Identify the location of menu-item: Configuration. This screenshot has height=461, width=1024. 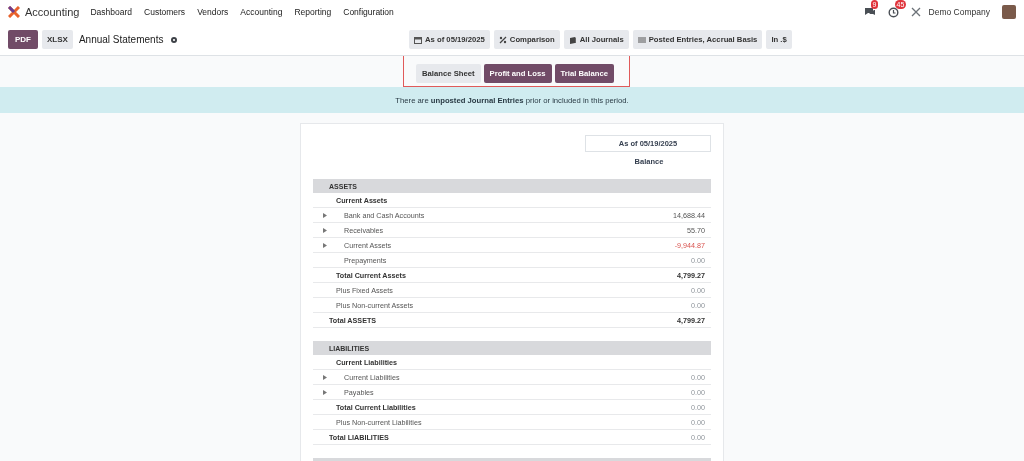
(368, 12).